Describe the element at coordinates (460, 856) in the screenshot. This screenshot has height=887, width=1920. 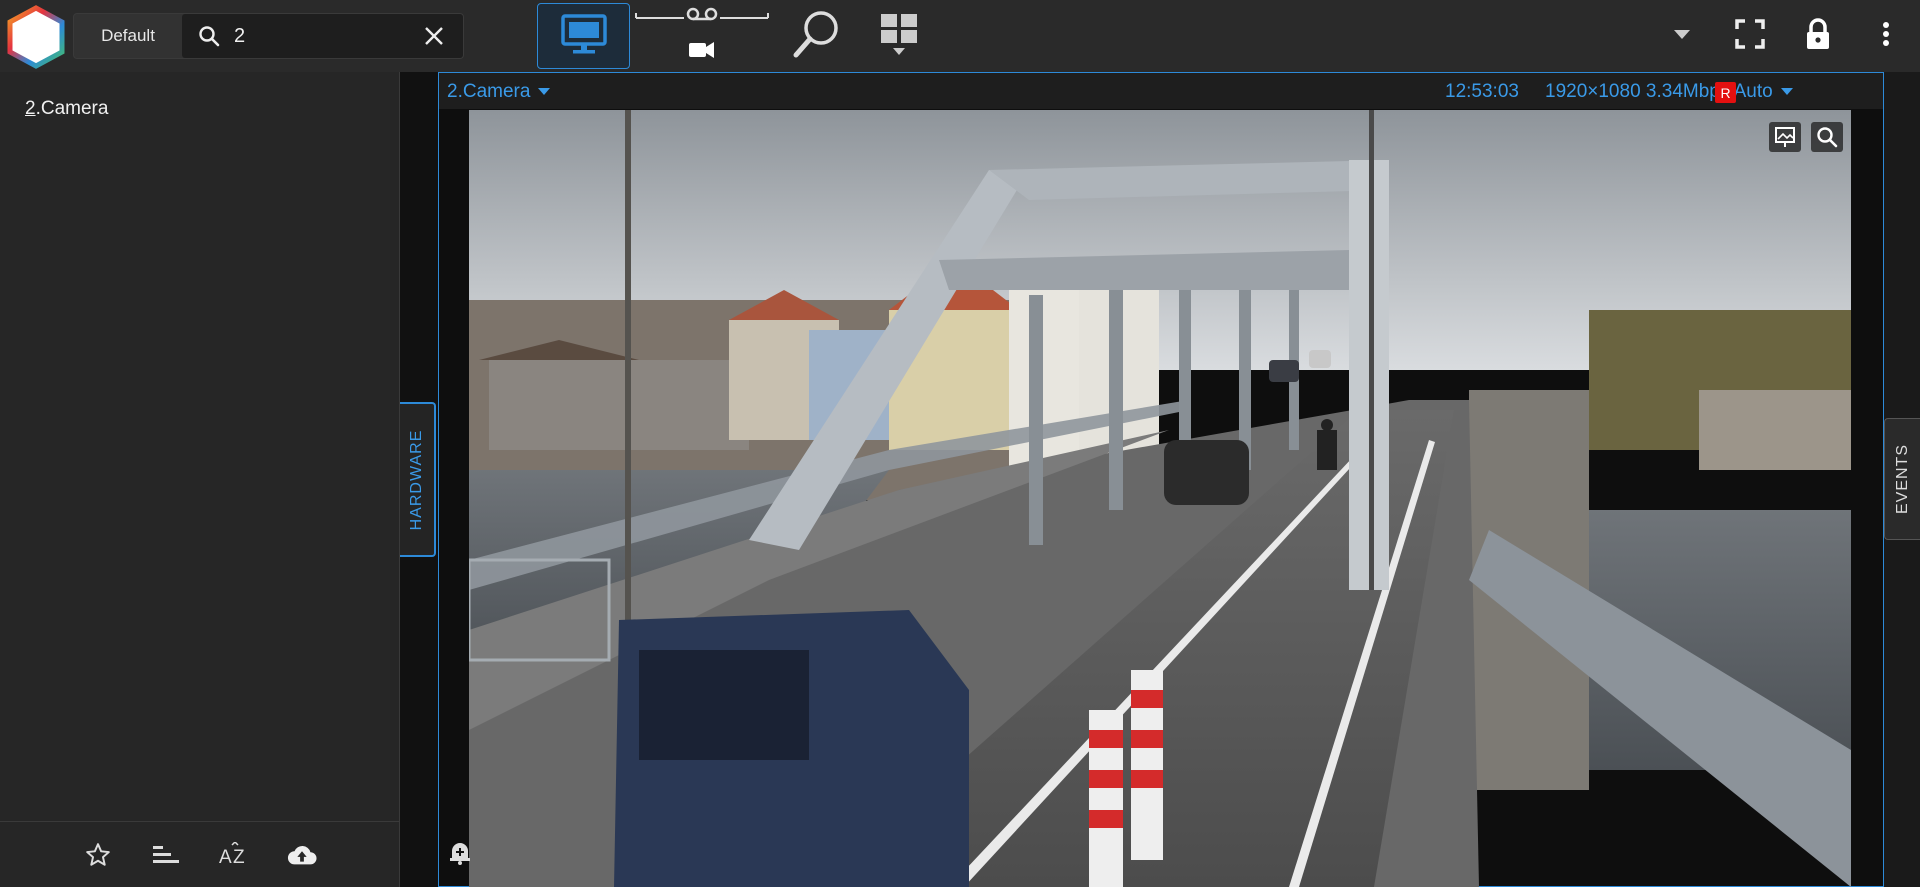
I see `bell-plus-icon` at that location.